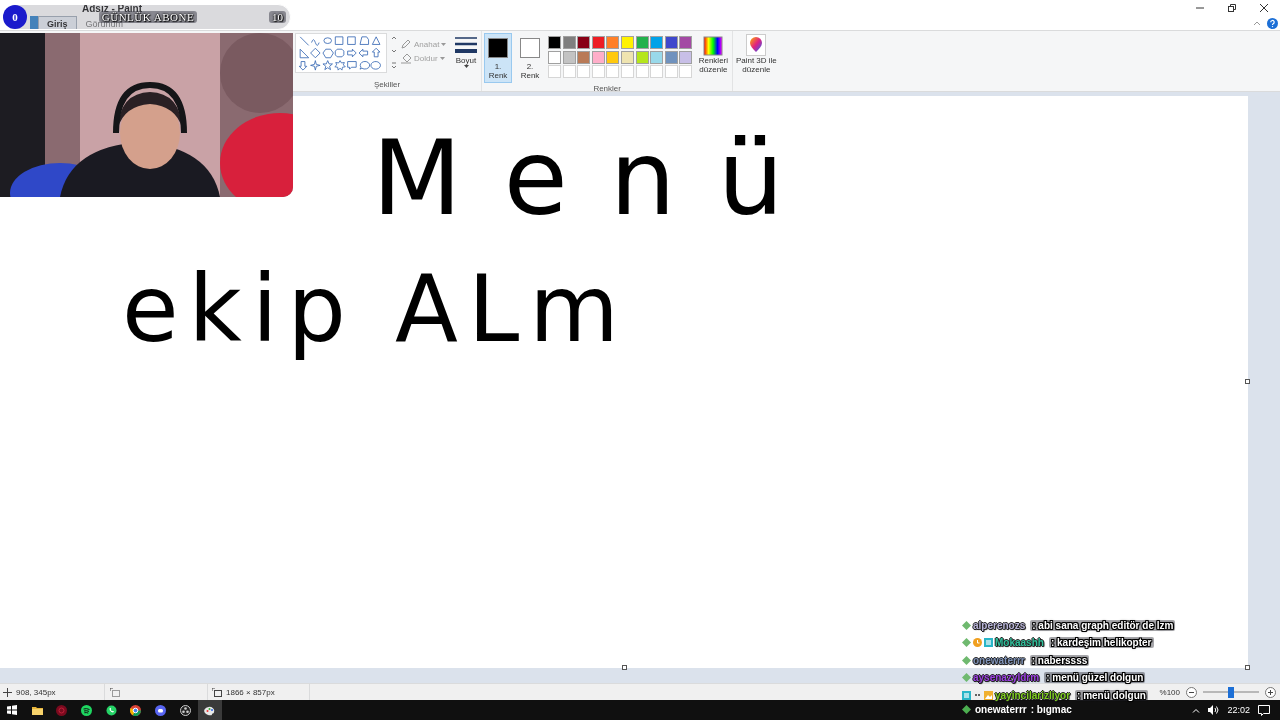  What do you see at coordinates (1051, 709) in the screenshot?
I see `chat-message: : bıgmac` at bounding box center [1051, 709].